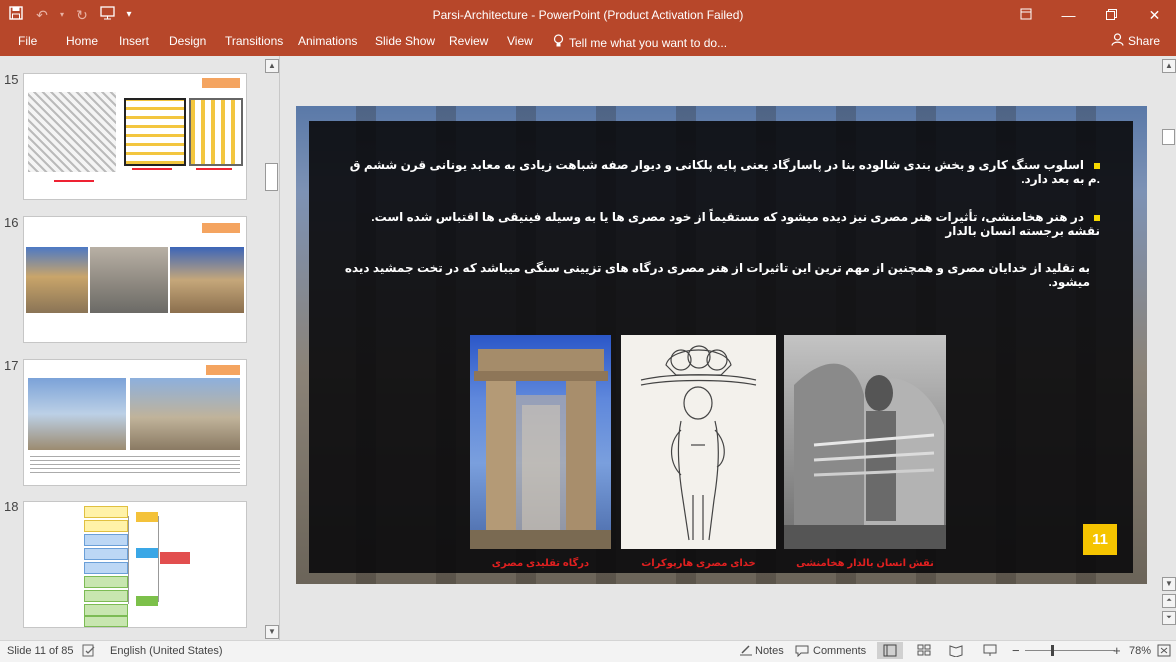 The image size is (1176, 662). What do you see at coordinates (956, 652) in the screenshot?
I see `reading-view-icon` at bounding box center [956, 652].